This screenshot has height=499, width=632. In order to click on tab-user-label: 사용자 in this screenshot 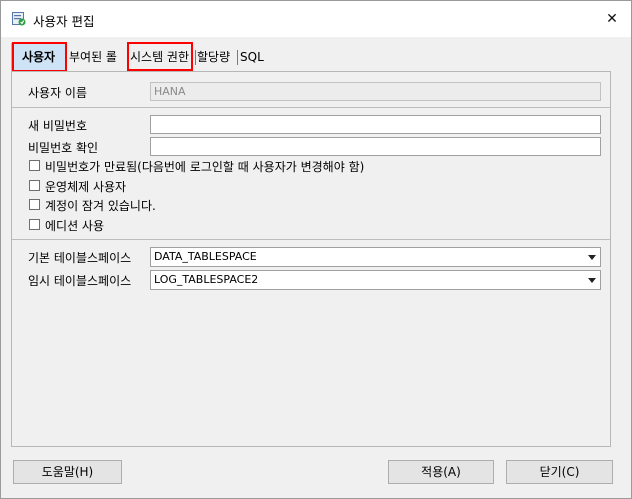, I will do `click(38, 57)`.